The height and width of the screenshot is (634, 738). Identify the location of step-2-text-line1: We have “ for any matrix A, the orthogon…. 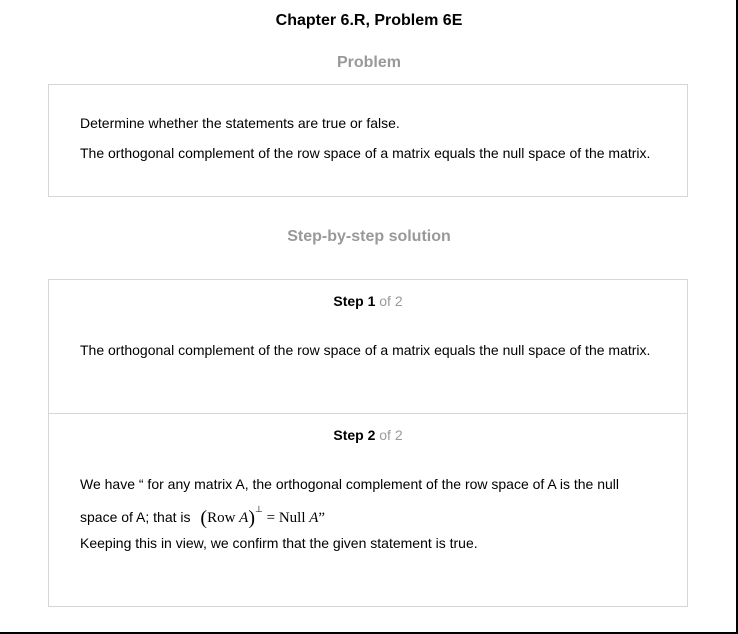
(350, 484).